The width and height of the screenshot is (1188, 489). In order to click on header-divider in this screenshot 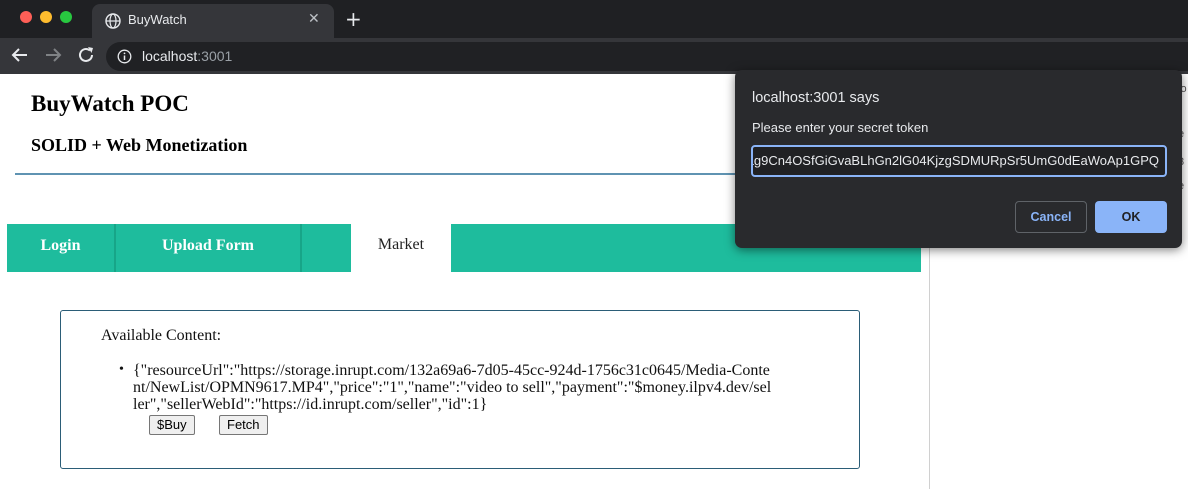, I will do `click(395, 174)`.